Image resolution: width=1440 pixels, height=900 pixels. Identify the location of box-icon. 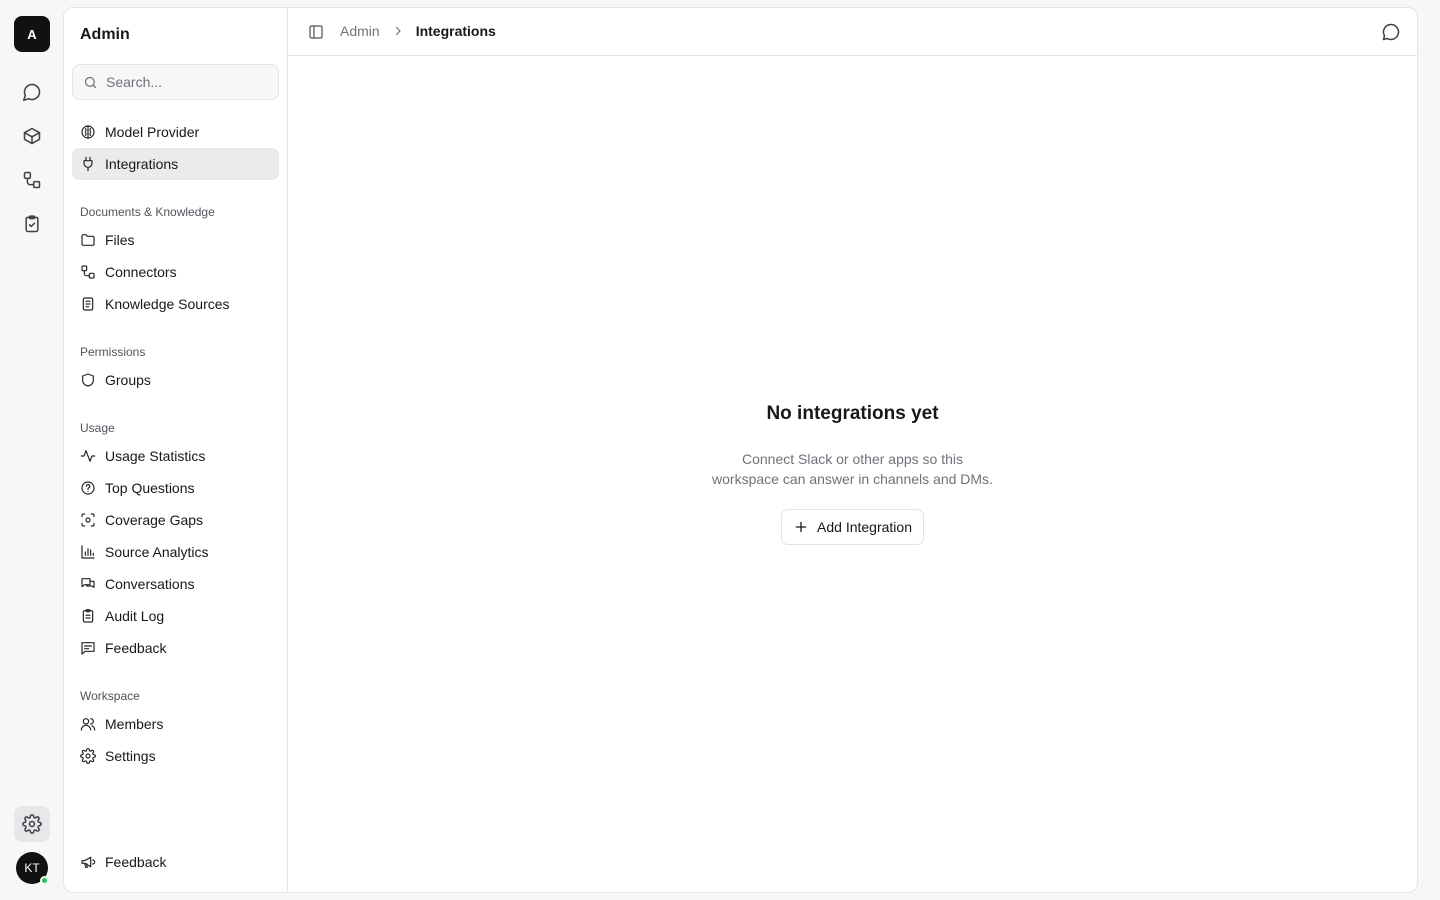
(32, 136).